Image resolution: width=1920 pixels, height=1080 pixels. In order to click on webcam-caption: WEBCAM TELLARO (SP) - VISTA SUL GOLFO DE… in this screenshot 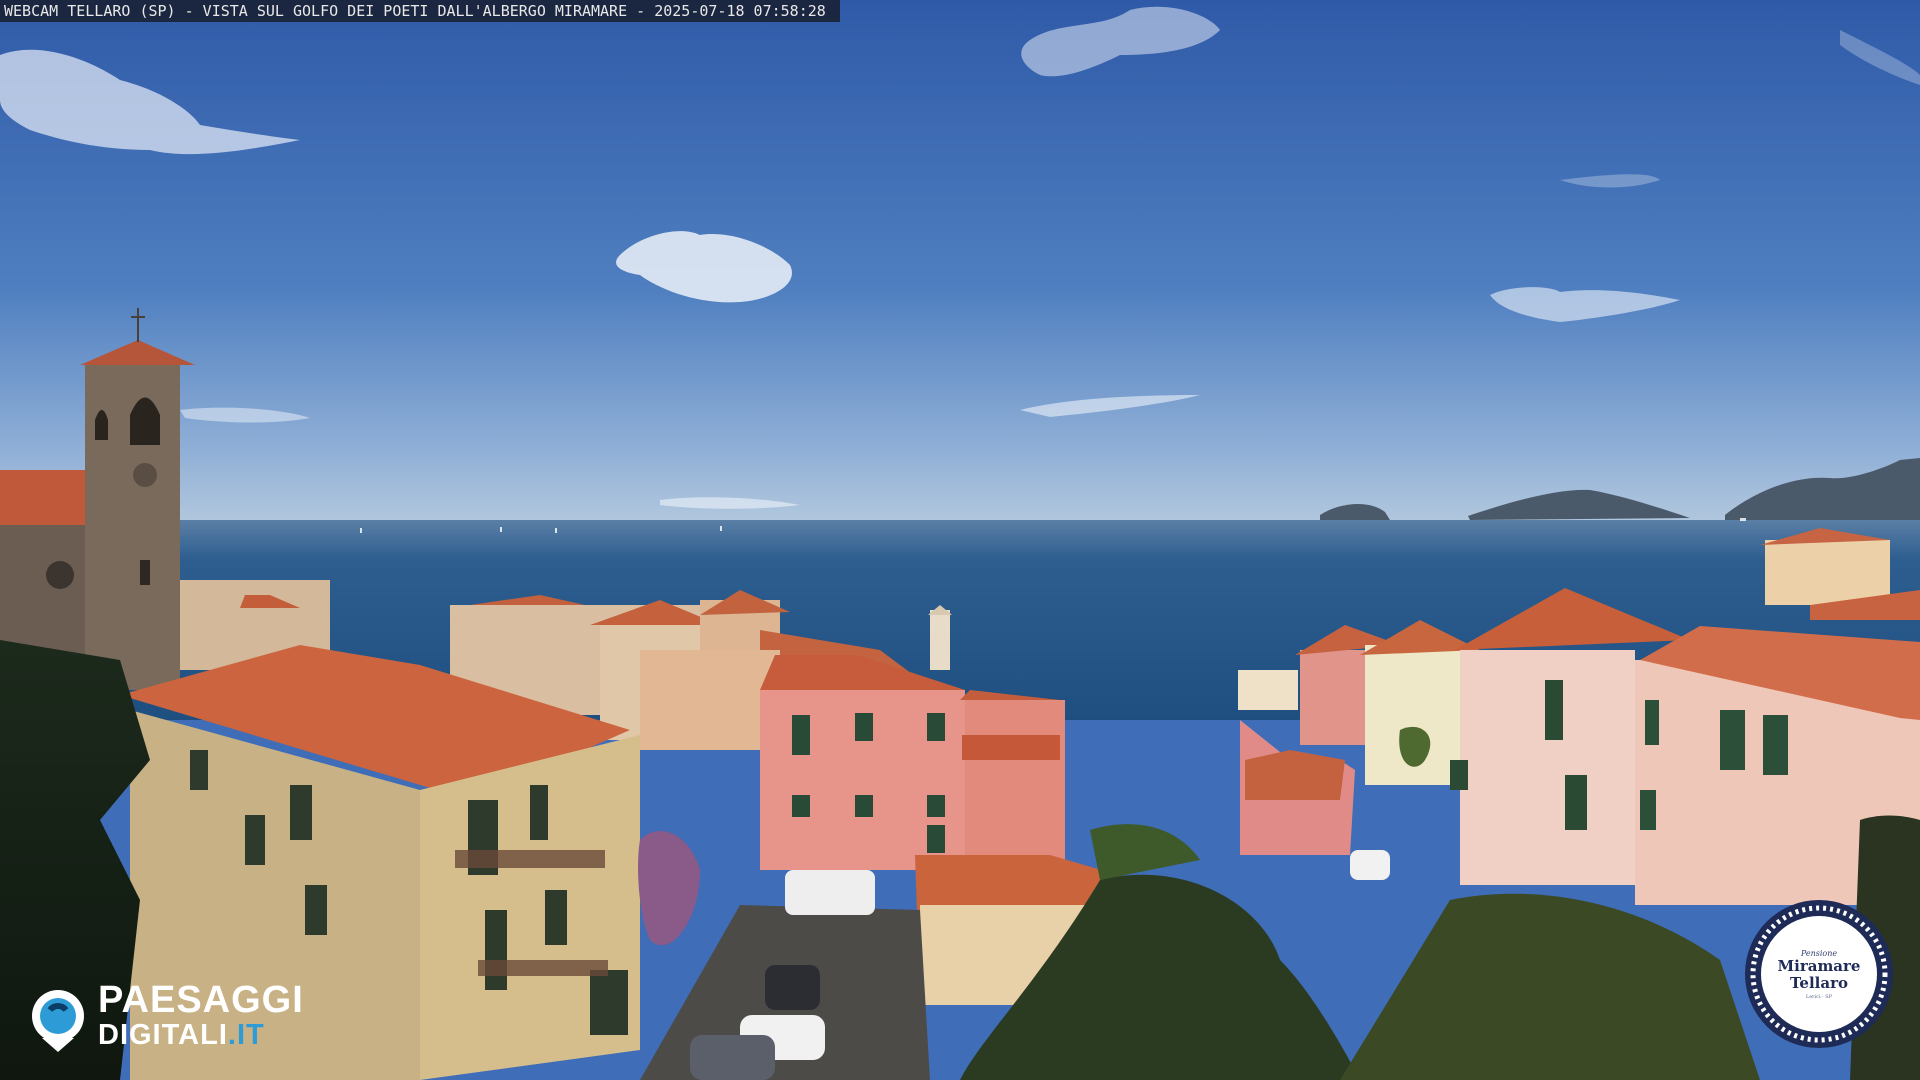, I will do `click(420, 11)`.